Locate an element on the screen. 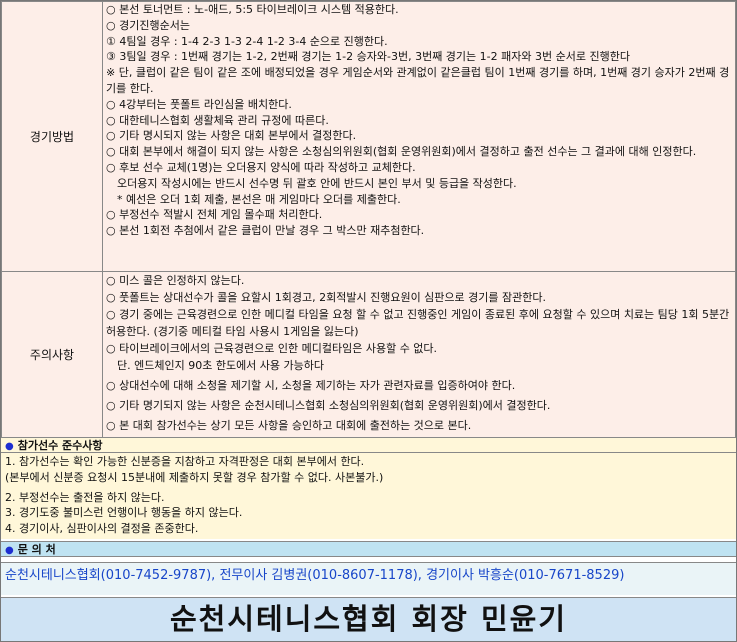 The width and height of the screenshot is (737, 642). compliance-header: ● 참가선수 준수사항 is located at coordinates (368, 445).